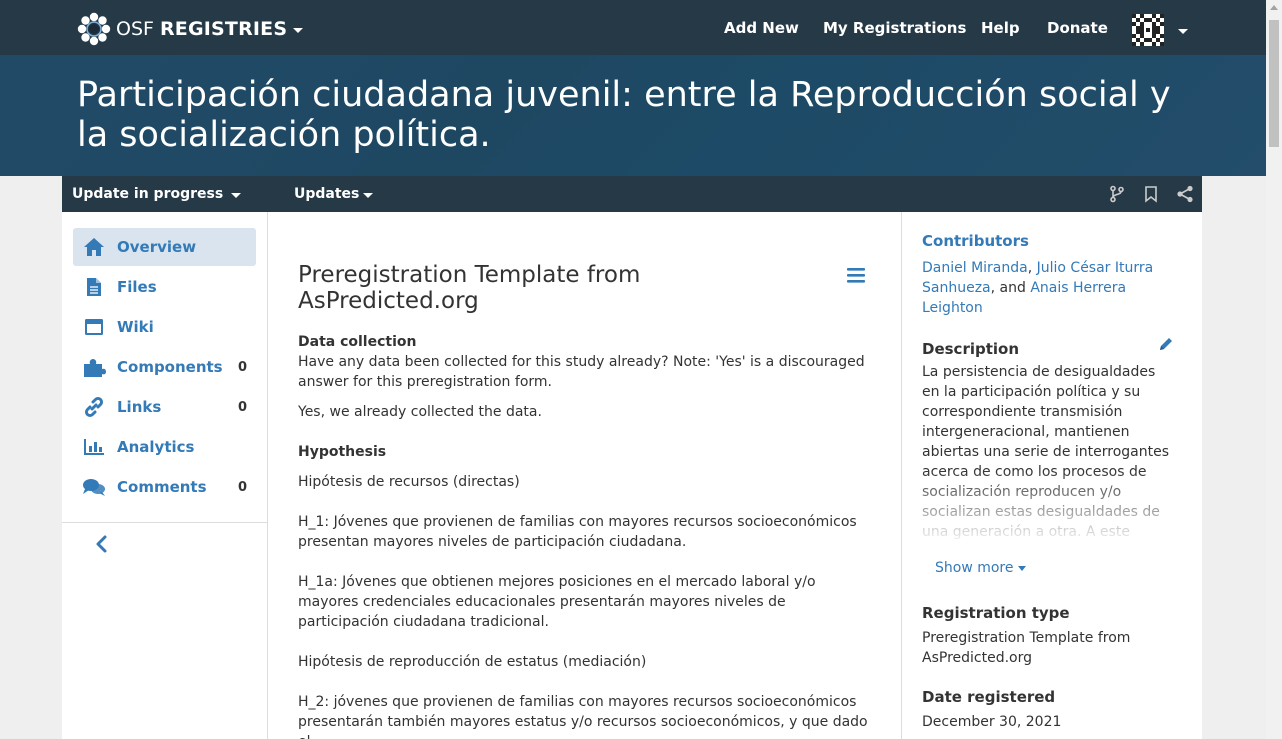 The height and width of the screenshot is (739, 1282). Describe the element at coordinates (137, 287) in the screenshot. I see `left-nav-label: Files` at that location.